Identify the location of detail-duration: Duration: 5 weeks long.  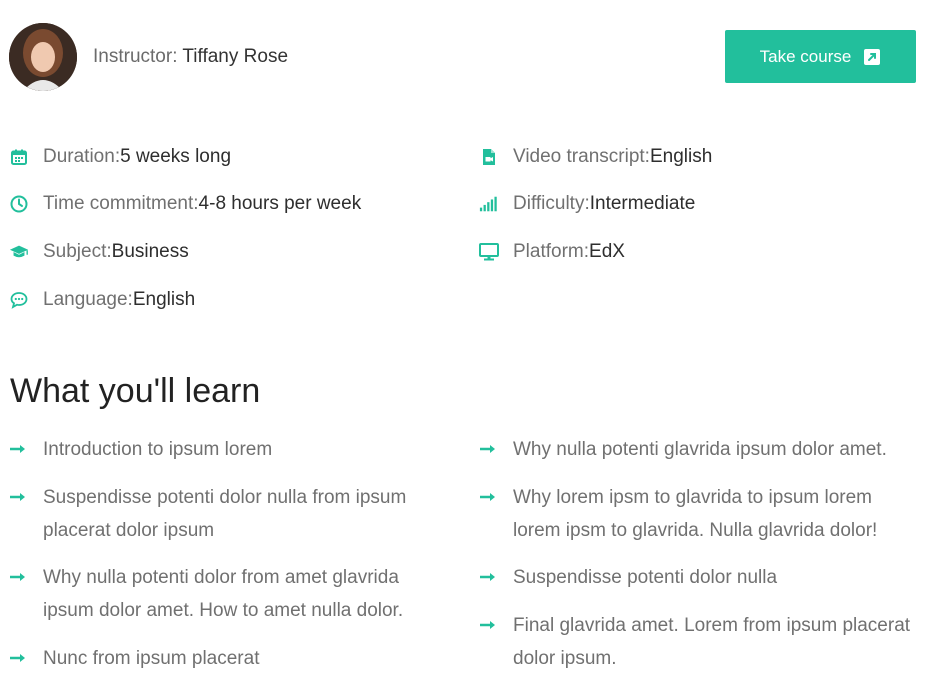
(120, 157).